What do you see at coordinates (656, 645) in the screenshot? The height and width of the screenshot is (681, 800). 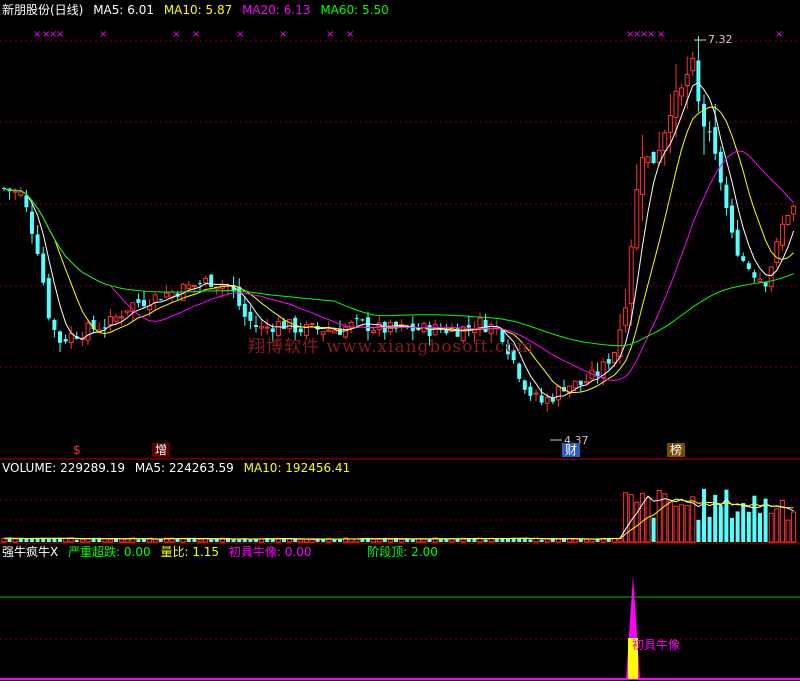 I see `spike-label: 初具牛像` at bounding box center [656, 645].